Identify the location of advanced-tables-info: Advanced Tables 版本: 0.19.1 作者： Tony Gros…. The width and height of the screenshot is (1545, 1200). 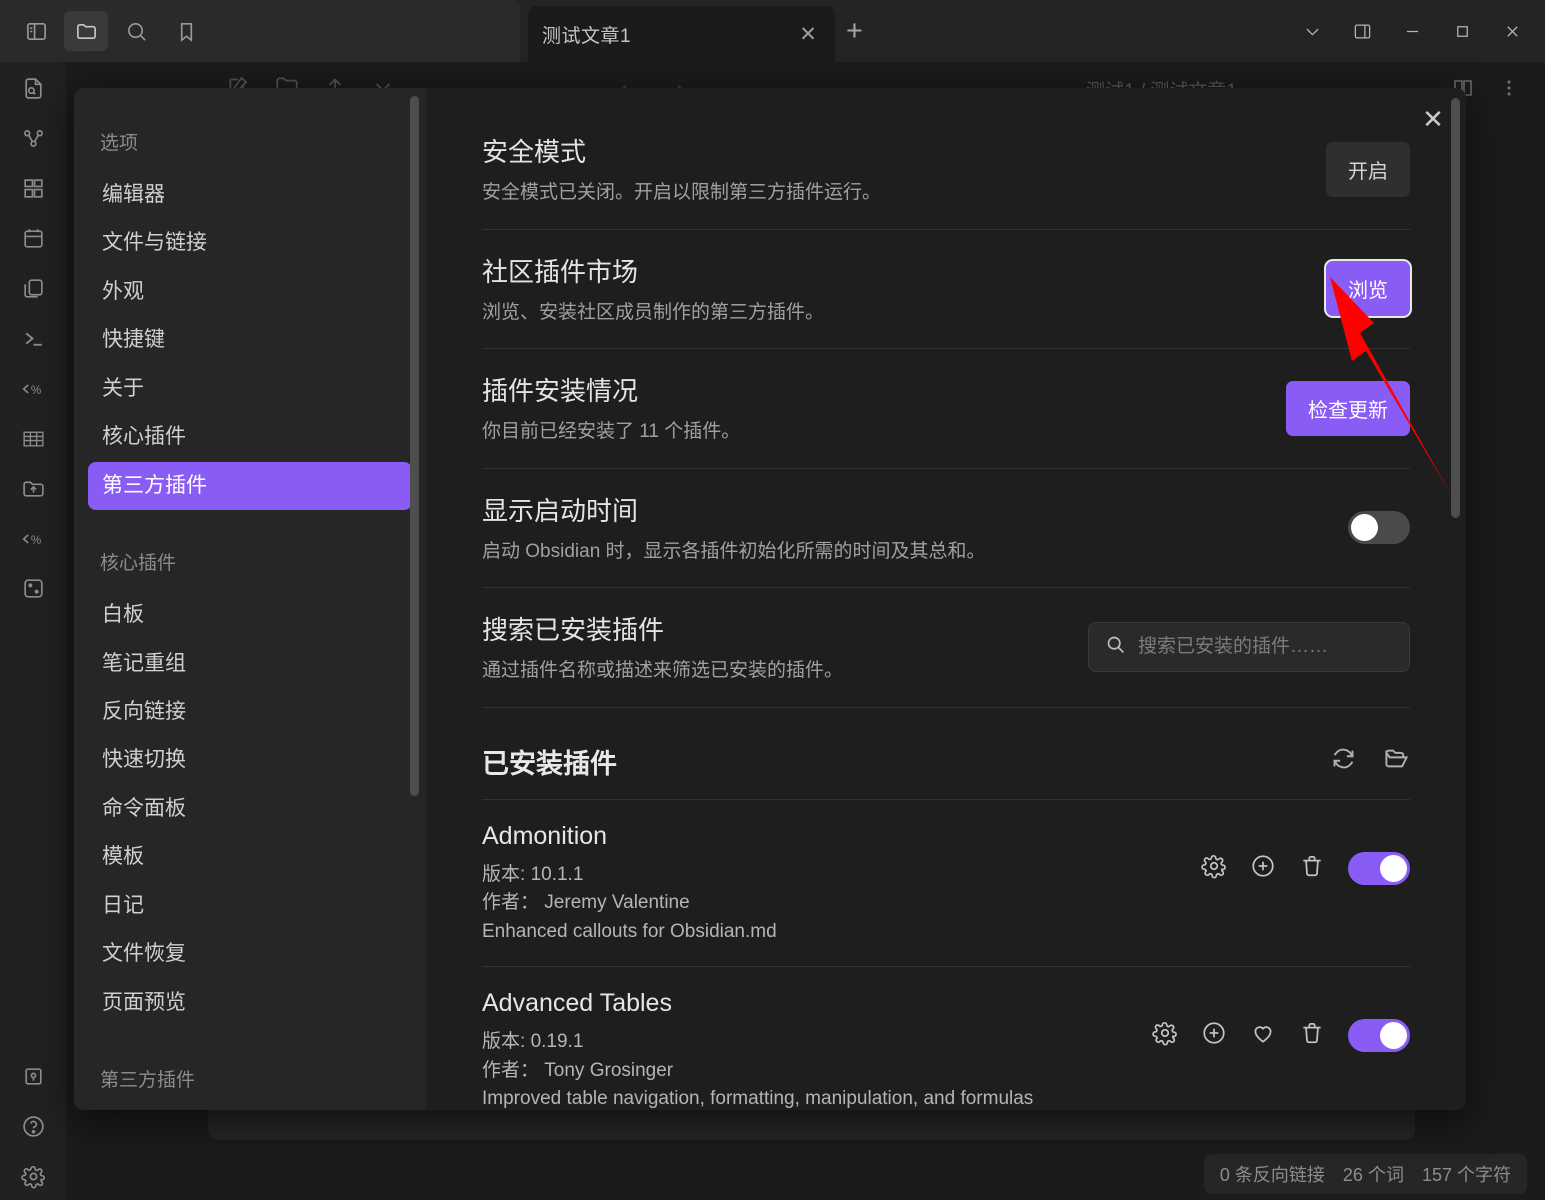
(805, 1049).